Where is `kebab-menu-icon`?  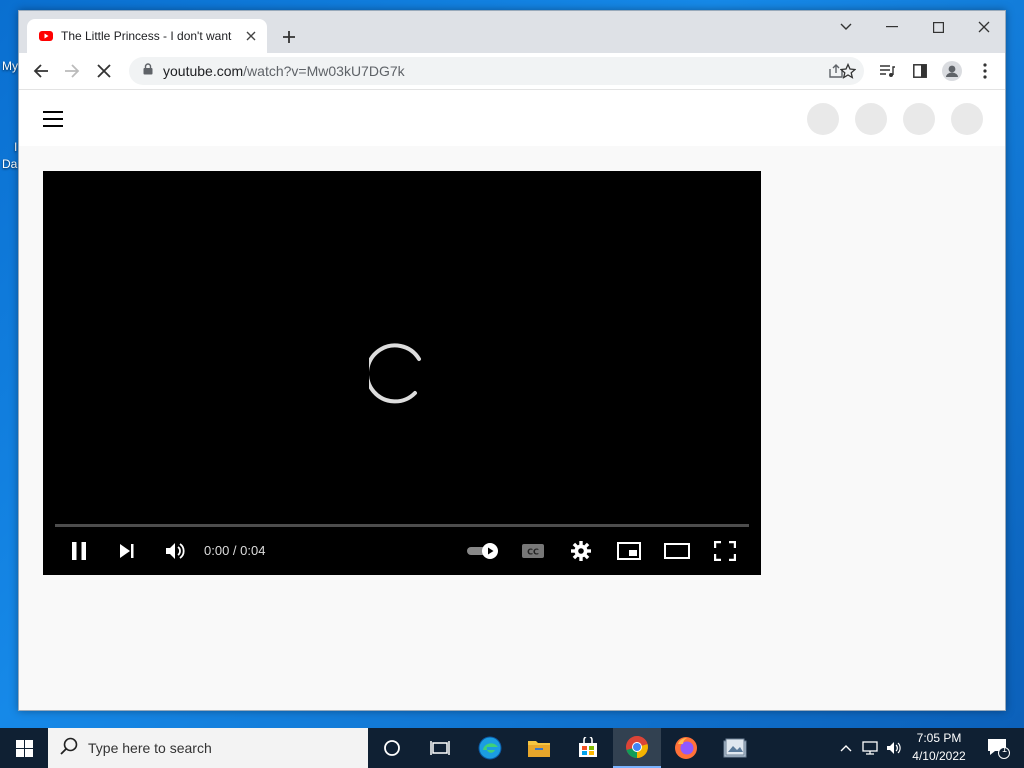
kebab-menu-icon is located at coordinates (985, 71).